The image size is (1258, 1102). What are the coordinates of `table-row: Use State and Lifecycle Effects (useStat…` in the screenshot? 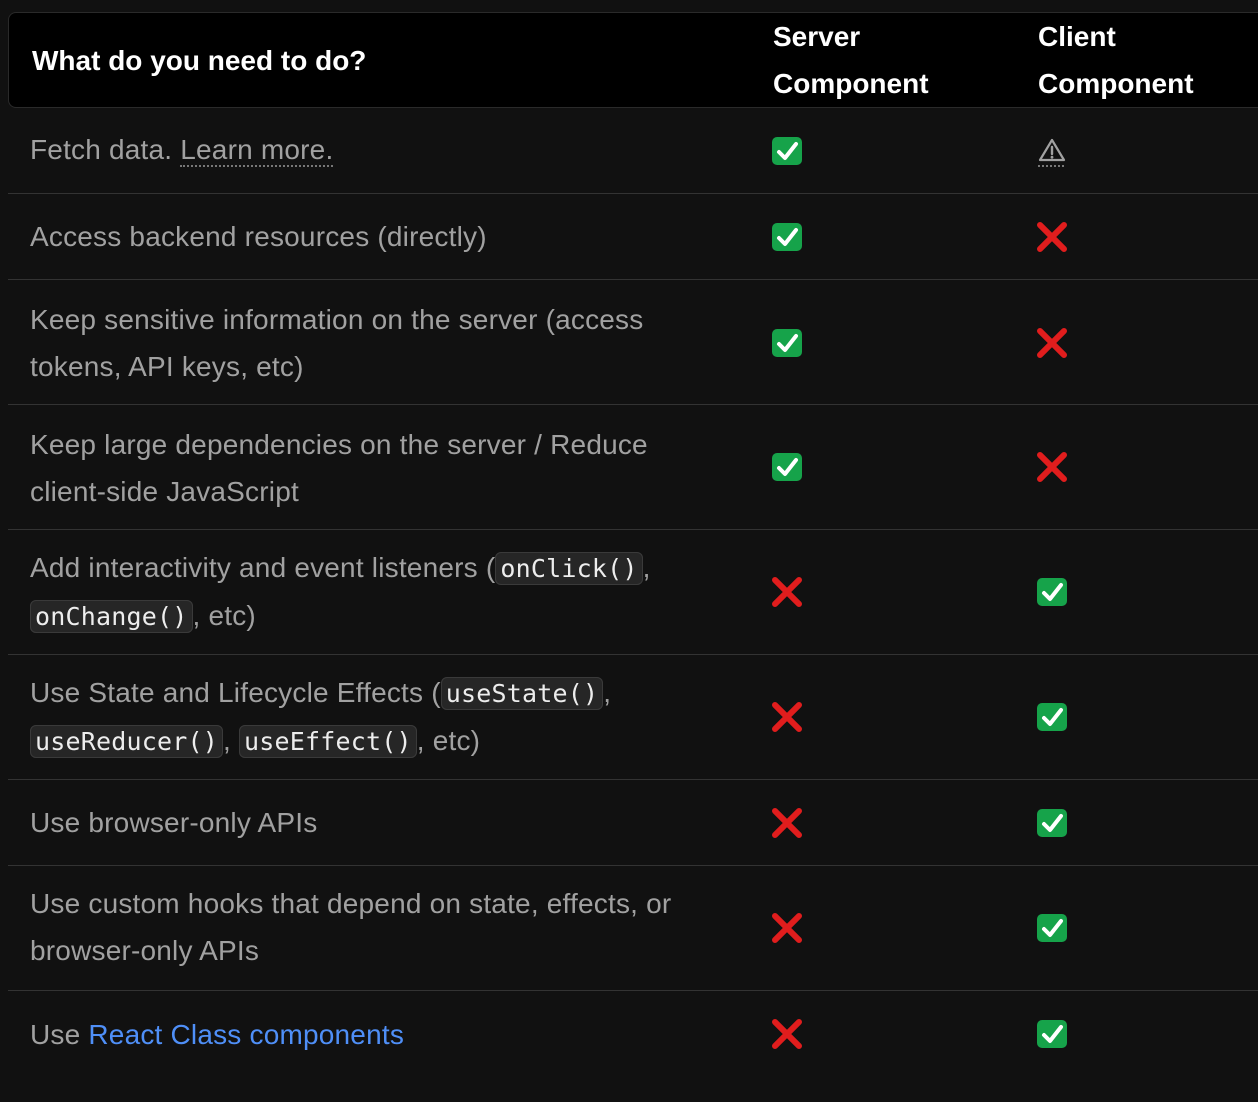 It's located at (633, 717).